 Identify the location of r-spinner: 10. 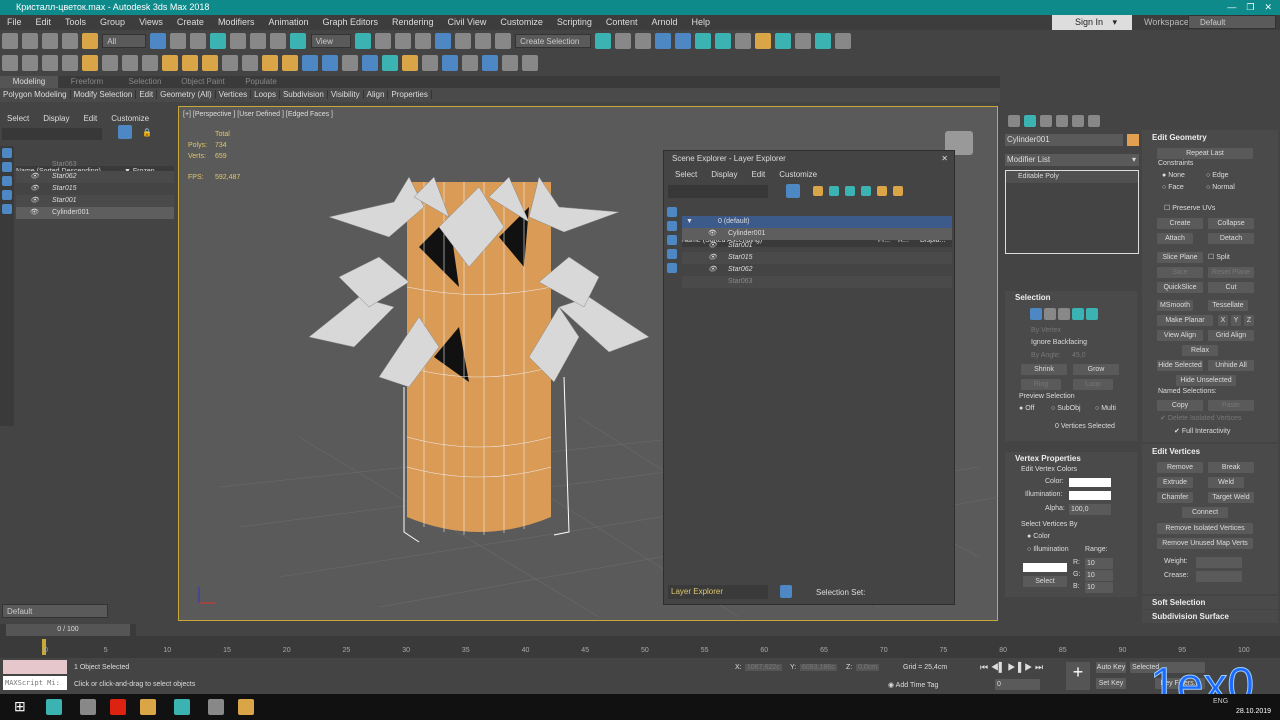
(1099, 563).